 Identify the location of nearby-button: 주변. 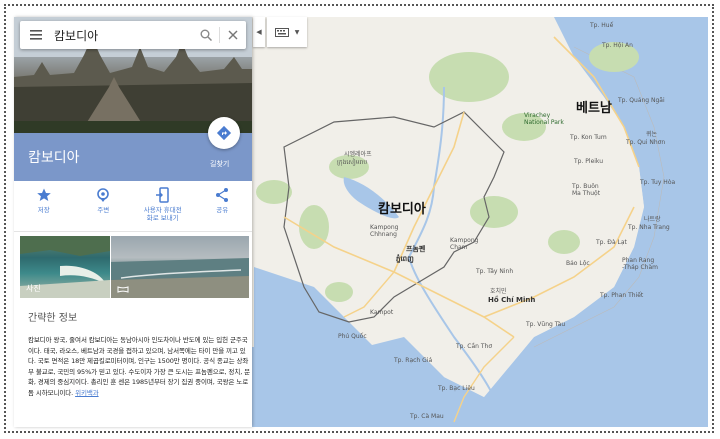
(104, 208).